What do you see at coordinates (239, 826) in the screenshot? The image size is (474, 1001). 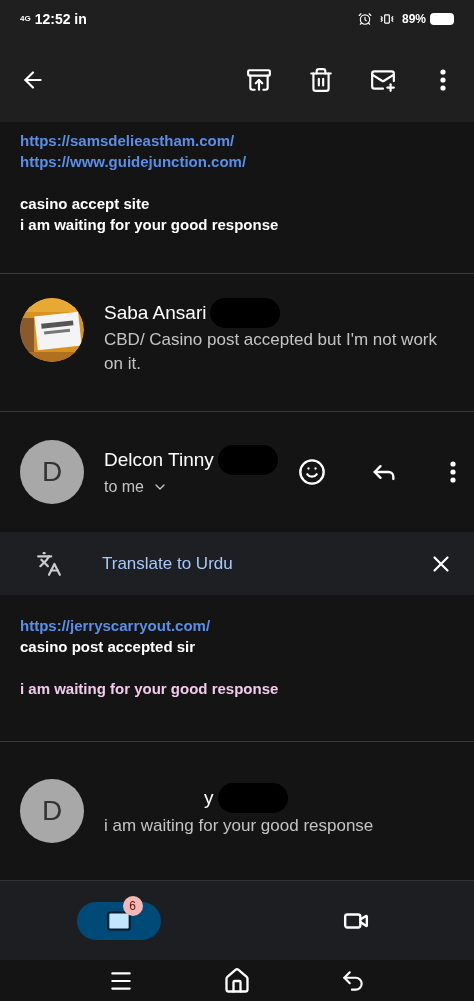 I see `message-snippet: i am waiting for your good response` at bounding box center [239, 826].